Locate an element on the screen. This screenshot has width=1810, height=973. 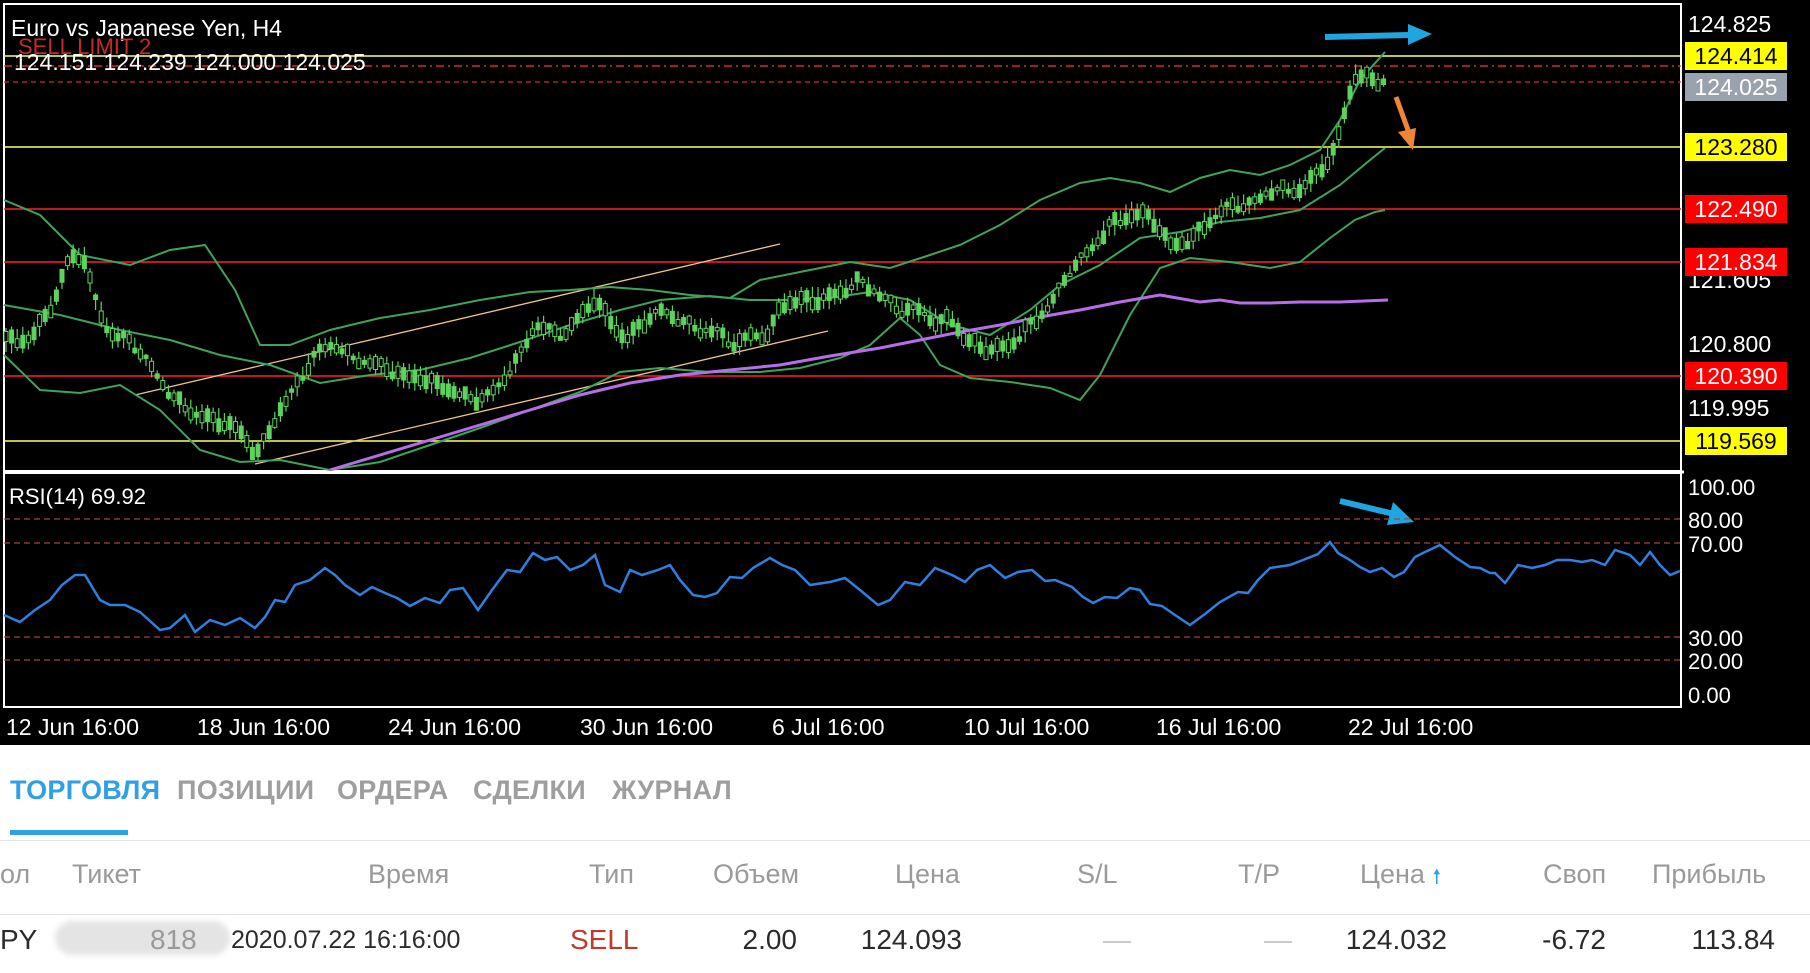
rsi-blue-arrow-icon is located at coordinates (1376, 511).